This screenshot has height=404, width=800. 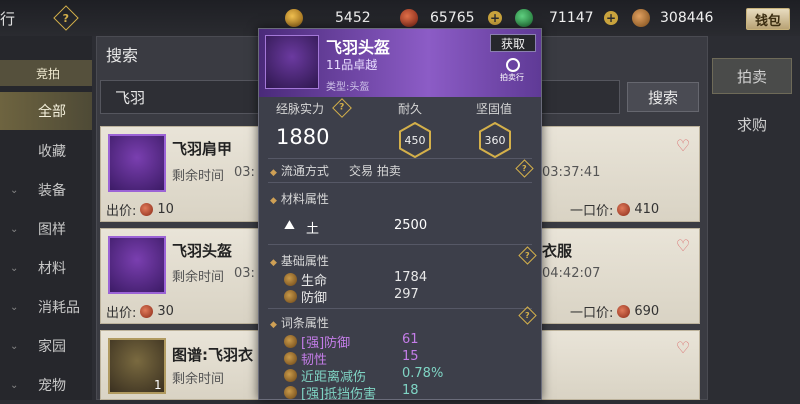 What do you see at coordinates (358, 47) in the screenshot?
I see `popup-item-title: 飞羽头盔` at bounding box center [358, 47].